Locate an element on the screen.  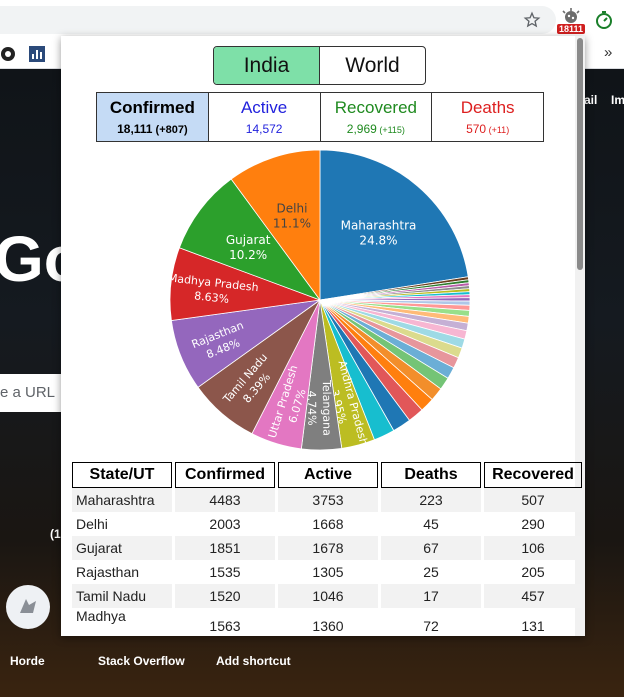
stat-delta: (+11) is located at coordinates (498, 130).